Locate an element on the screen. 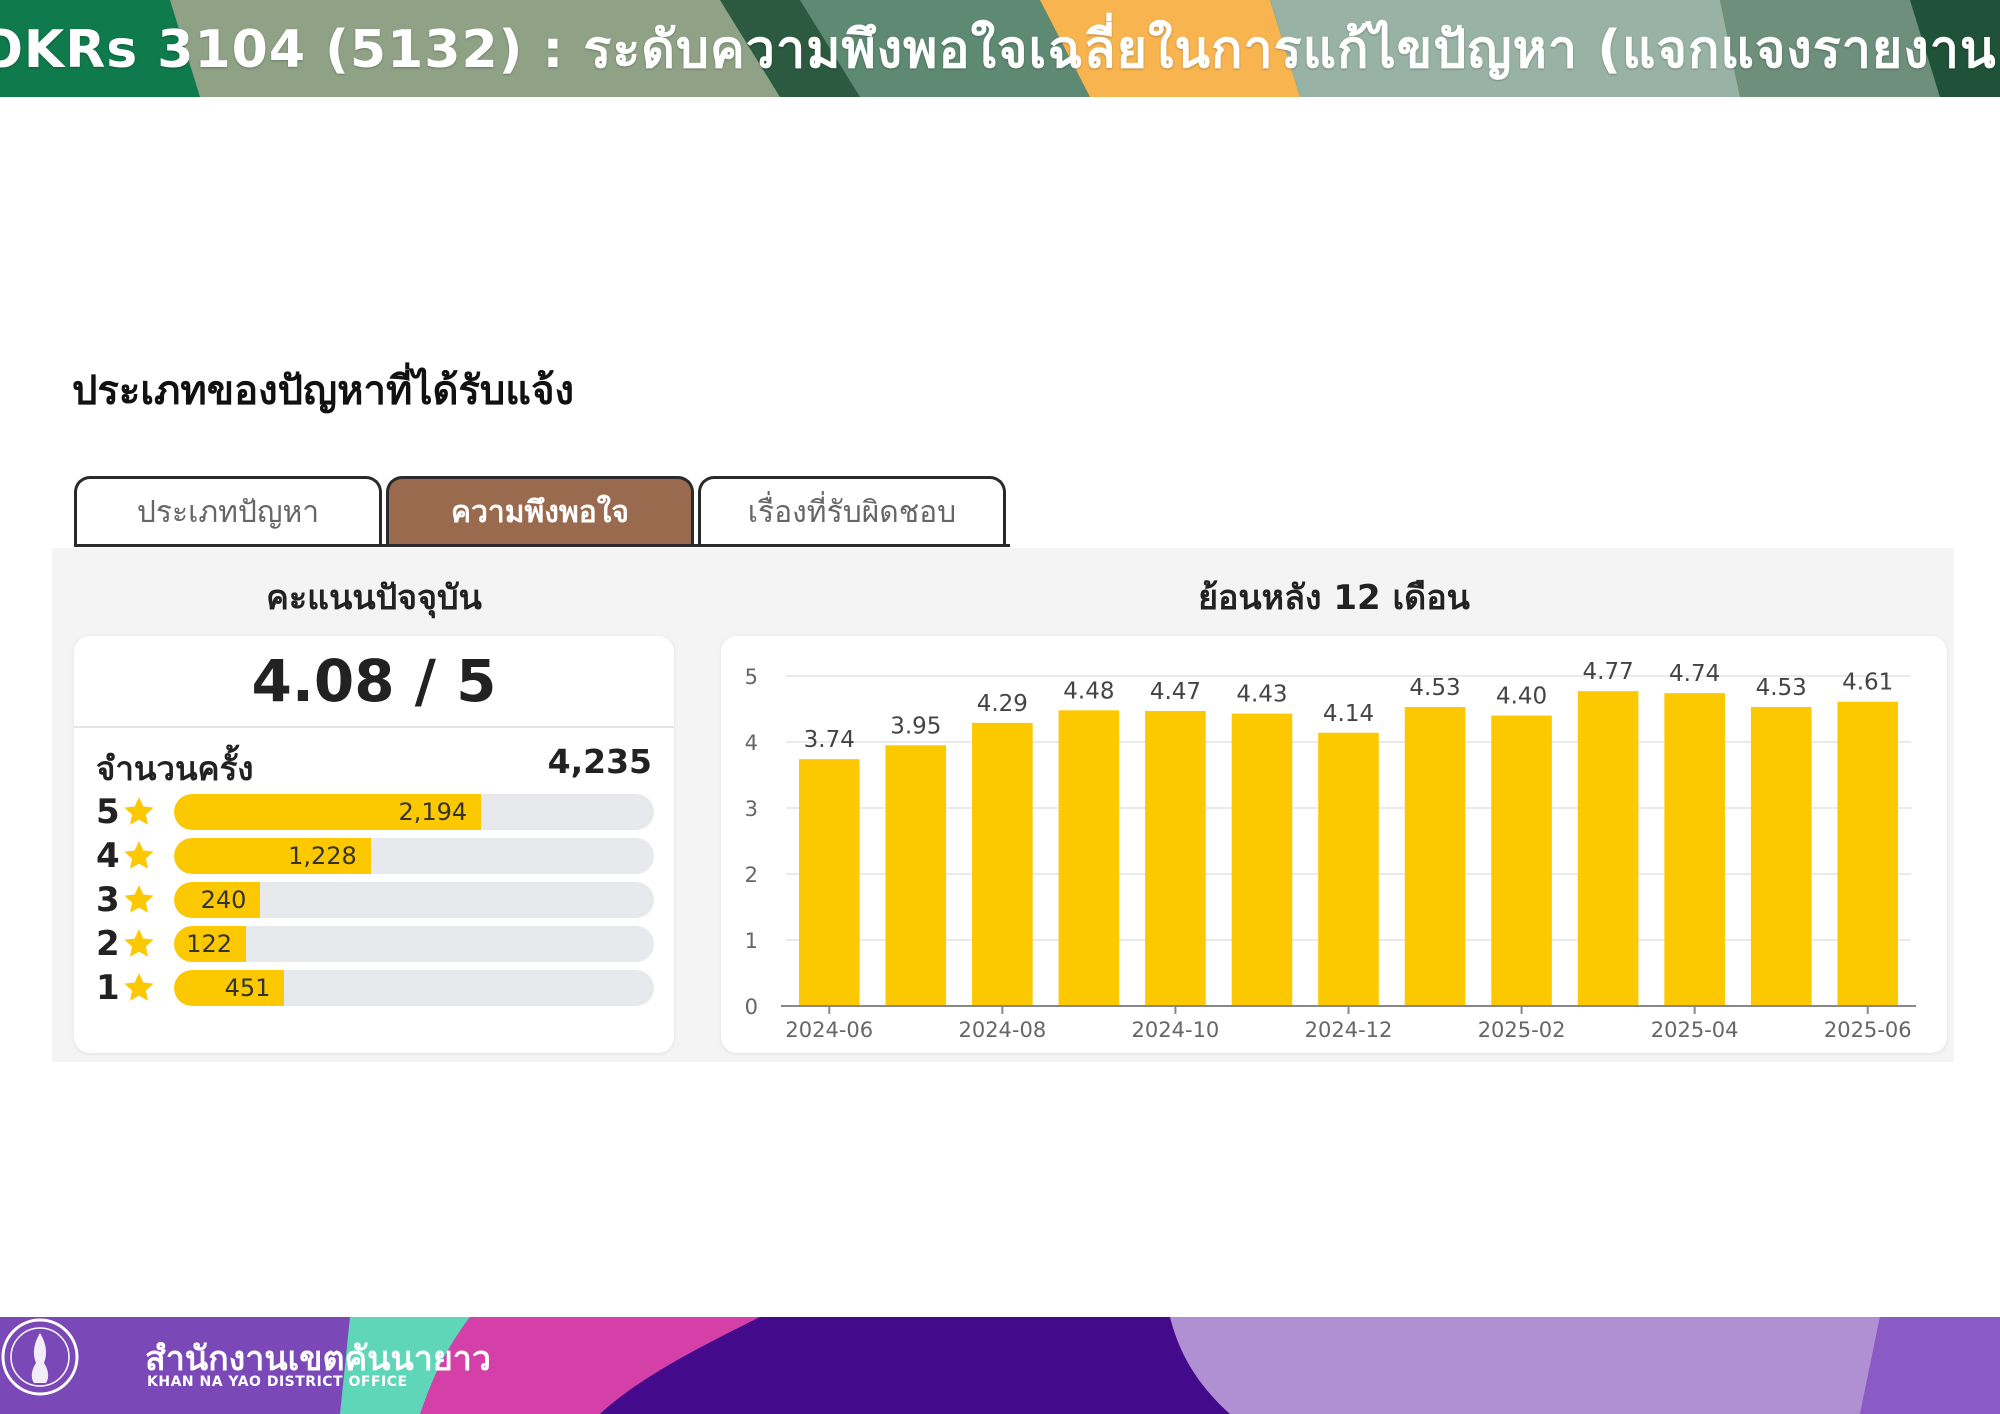 The width and height of the screenshot is (2000, 1414). bar-value-label: 4.48 is located at coordinates (1088, 691).